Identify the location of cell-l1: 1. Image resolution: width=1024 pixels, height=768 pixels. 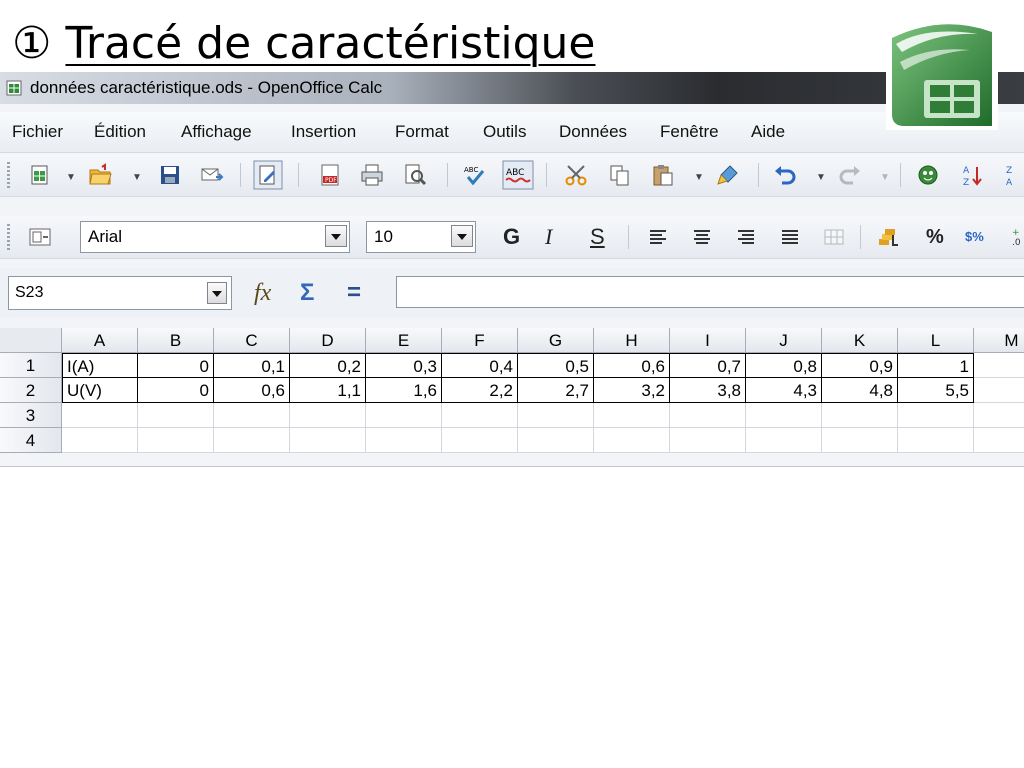
(936, 365).